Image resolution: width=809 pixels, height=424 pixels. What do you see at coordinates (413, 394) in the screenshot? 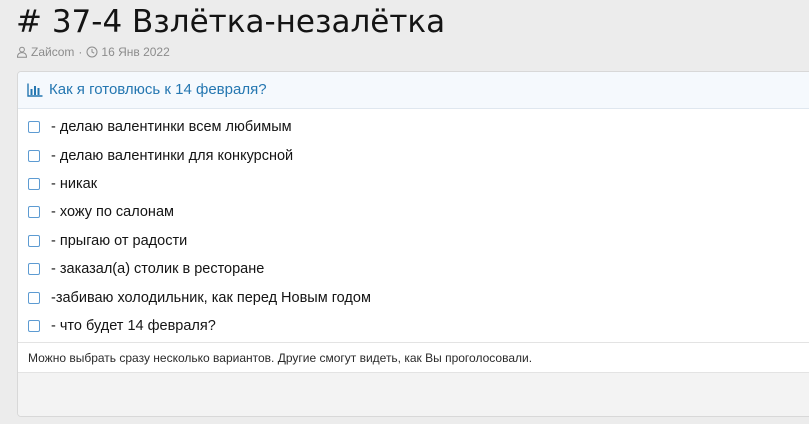
I see `poll-footer` at bounding box center [413, 394].